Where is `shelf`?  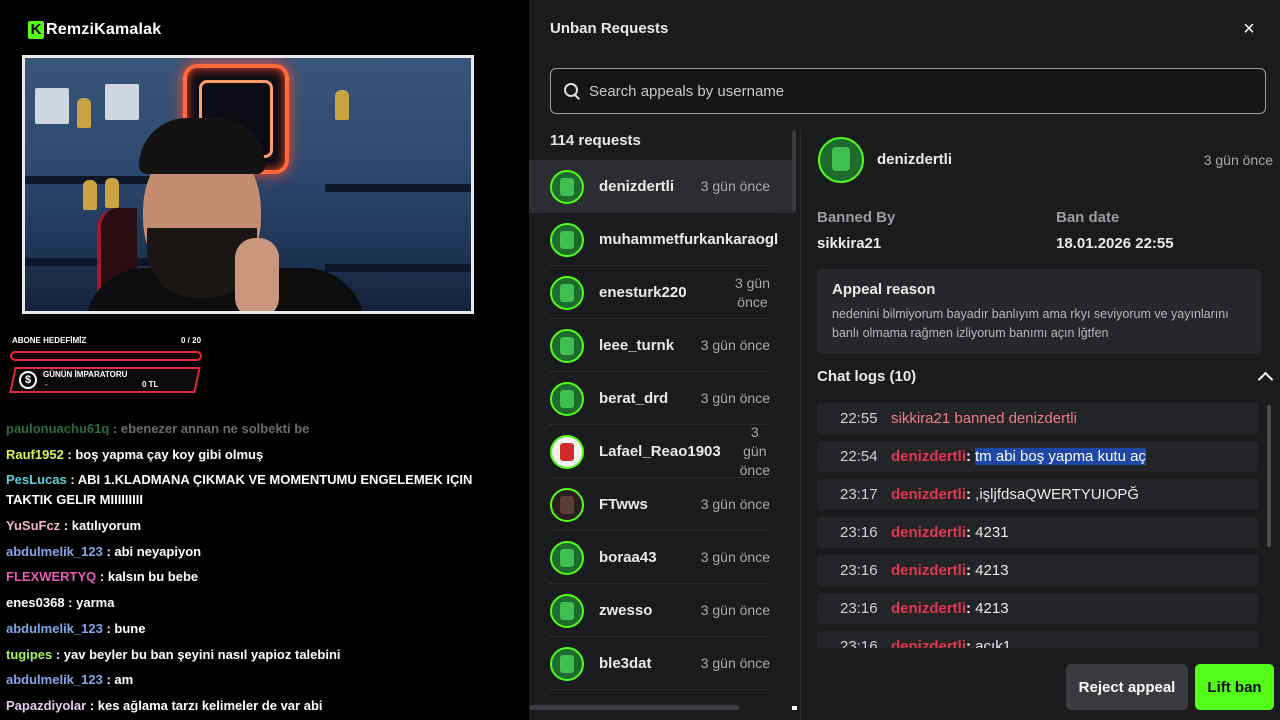
shelf is located at coordinates (398, 188).